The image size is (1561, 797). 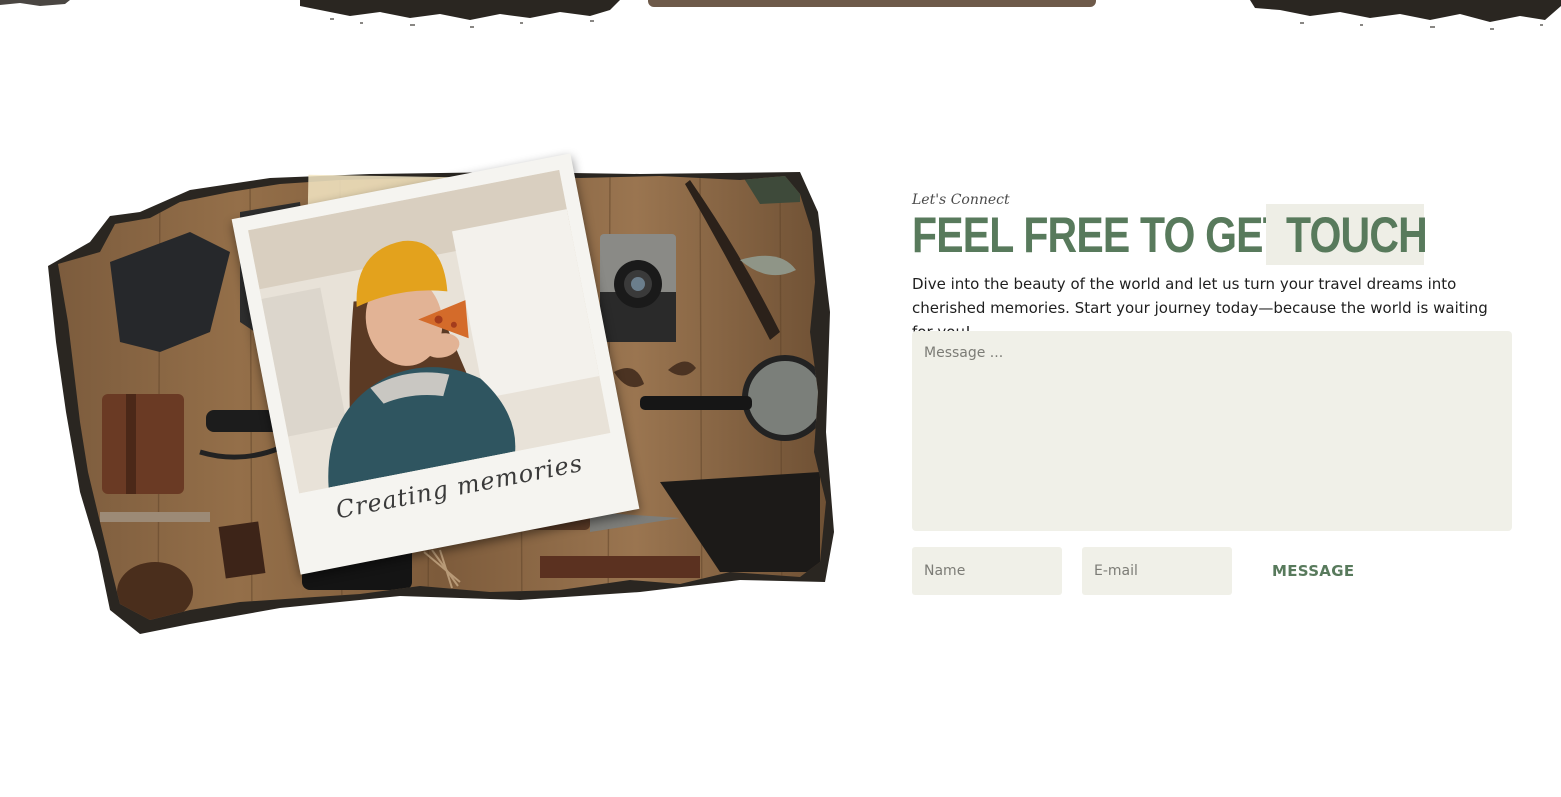 I want to click on top-accent-bar, so click(x=872, y=3).